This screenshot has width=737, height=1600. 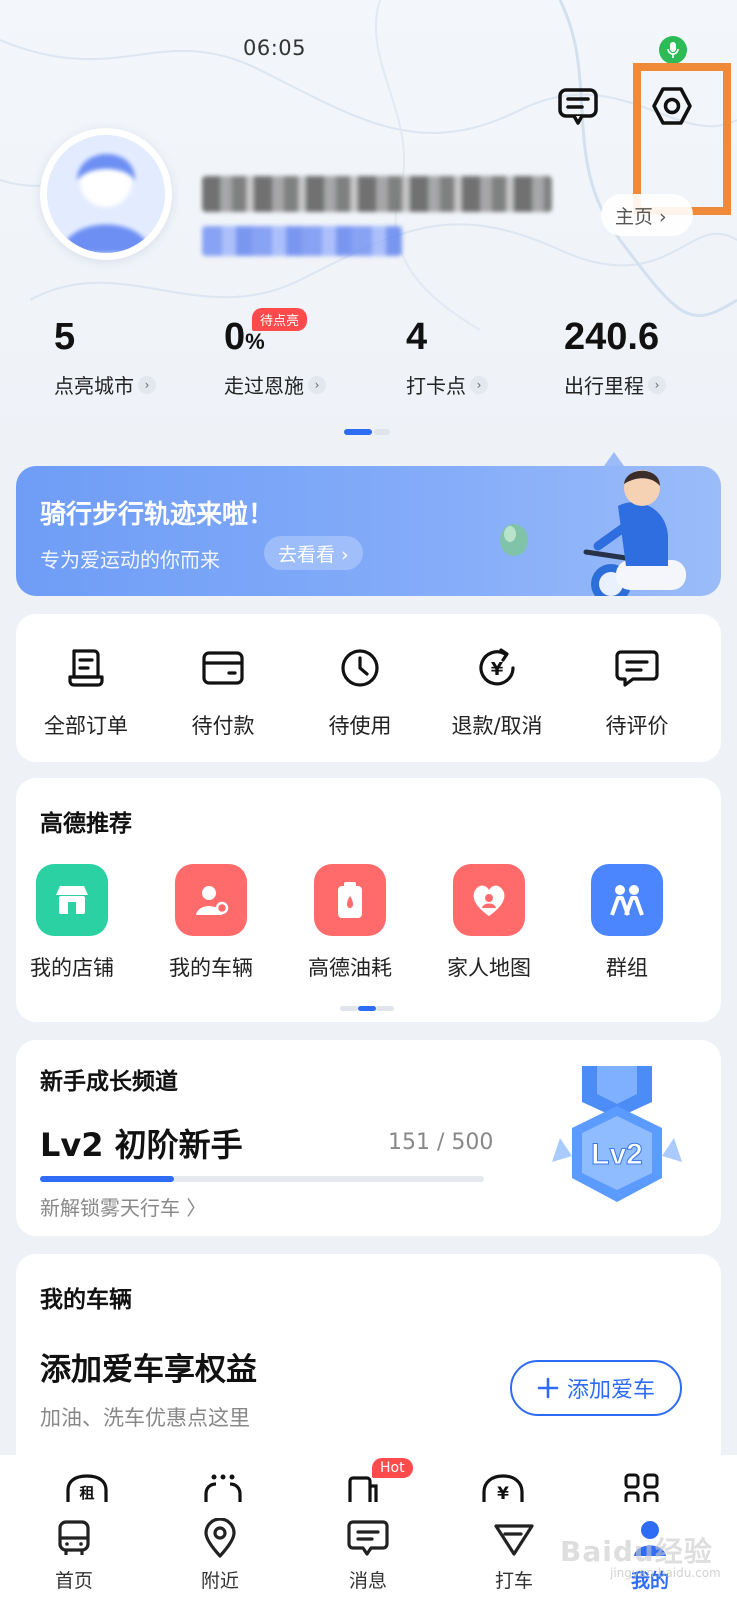 What do you see at coordinates (86, 726) in the screenshot?
I see `order-label: 全部订单` at bounding box center [86, 726].